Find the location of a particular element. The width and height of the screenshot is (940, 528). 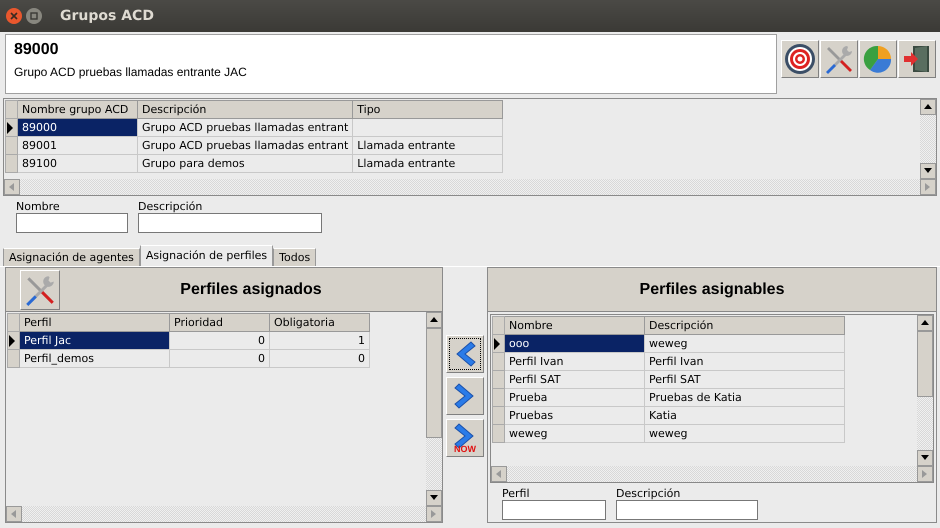

table-cell: Pruebas de Katia is located at coordinates (744, 397).